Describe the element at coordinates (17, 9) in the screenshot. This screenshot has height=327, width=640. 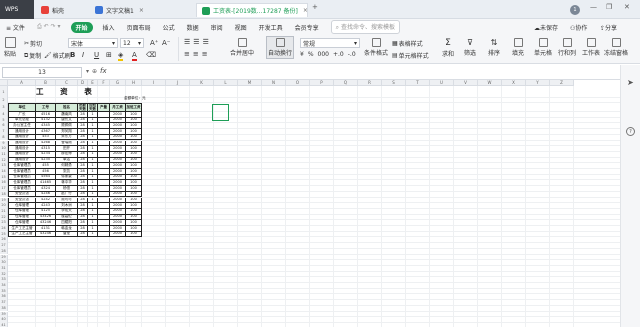
I see `wps-home-tab: WPS` at that location.